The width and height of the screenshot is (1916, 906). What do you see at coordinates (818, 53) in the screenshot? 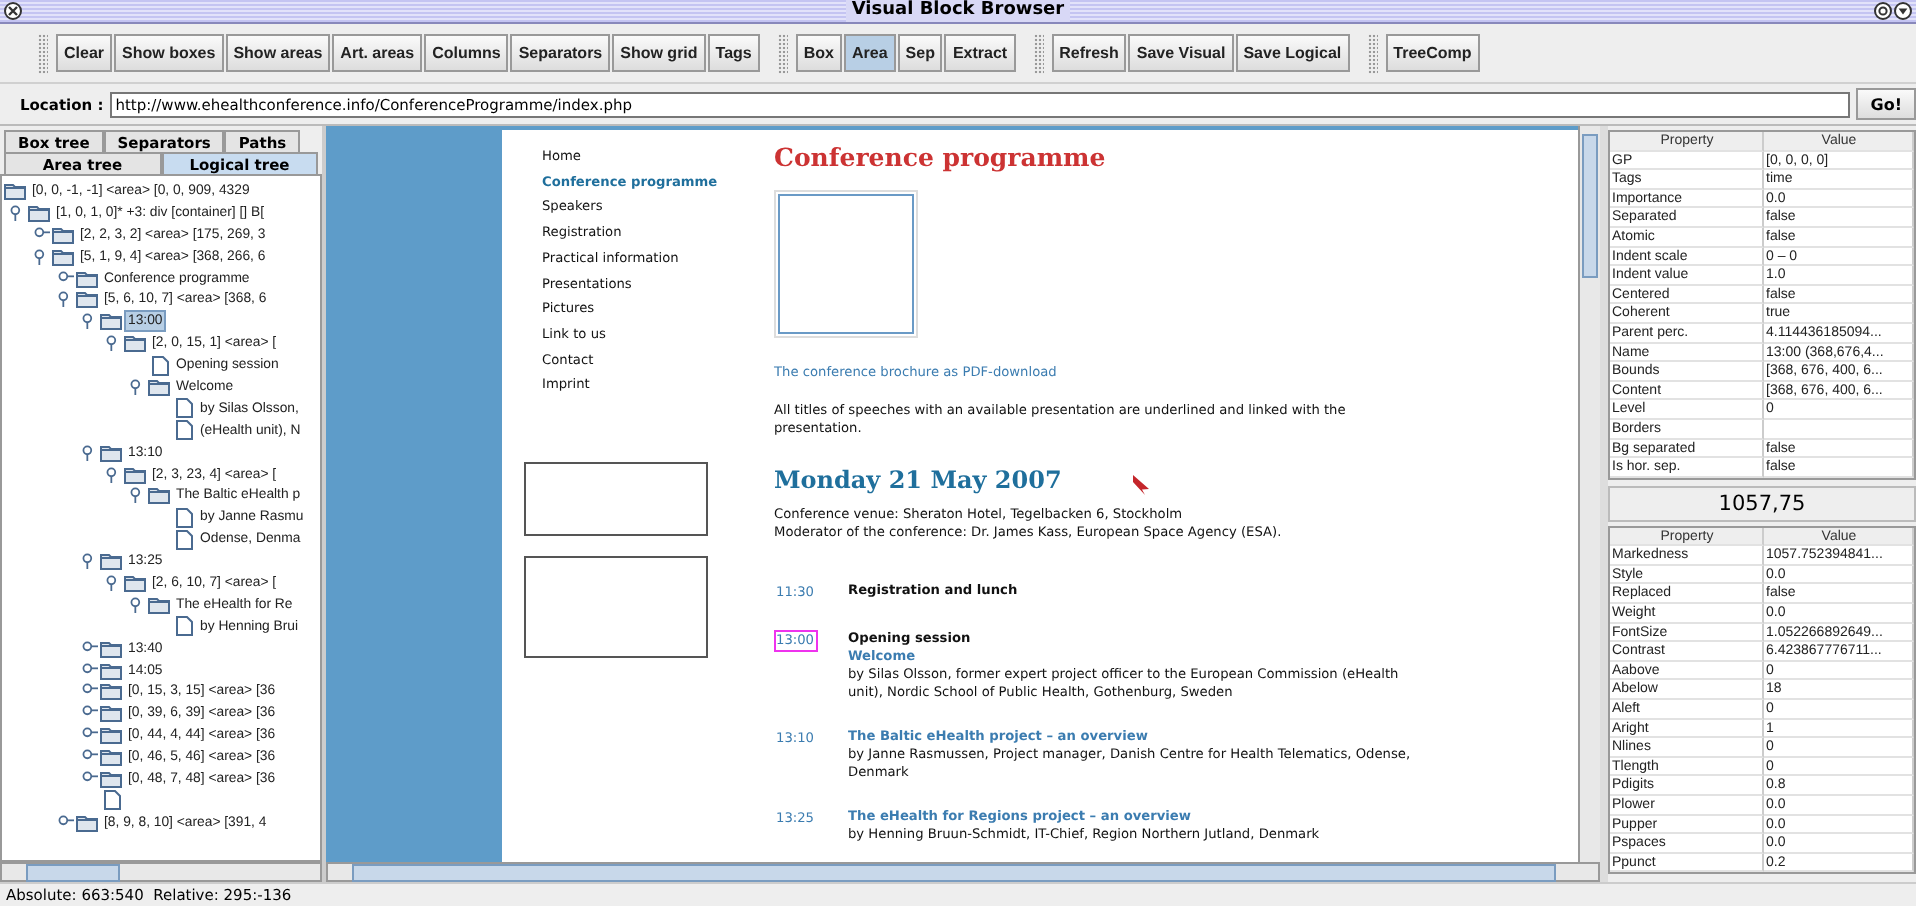
I see `toolbar-button: Box` at bounding box center [818, 53].